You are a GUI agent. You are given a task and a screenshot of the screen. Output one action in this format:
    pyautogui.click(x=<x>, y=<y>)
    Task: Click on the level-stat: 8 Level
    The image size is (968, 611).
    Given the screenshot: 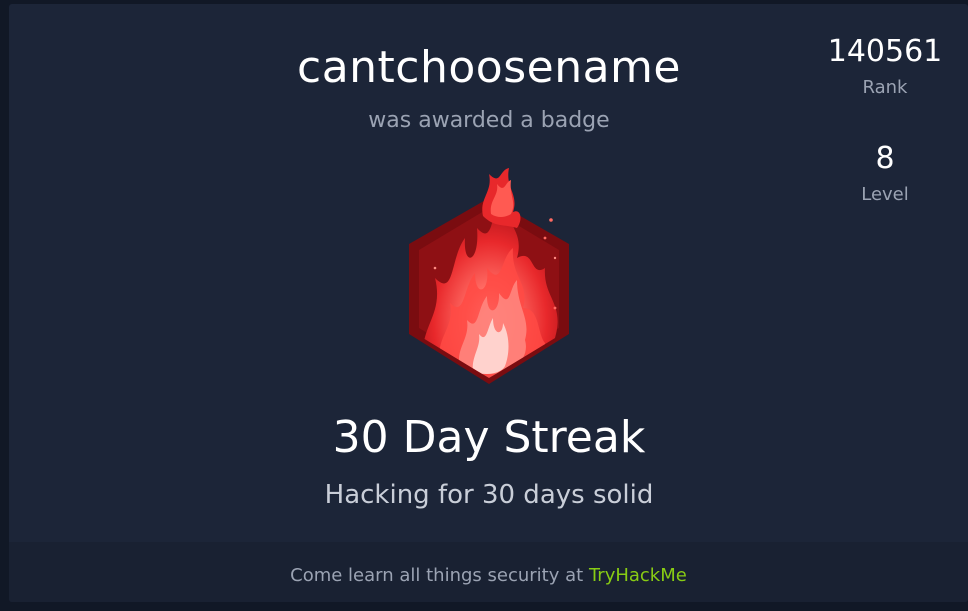 What is the action you would take?
    pyautogui.click(x=885, y=173)
    